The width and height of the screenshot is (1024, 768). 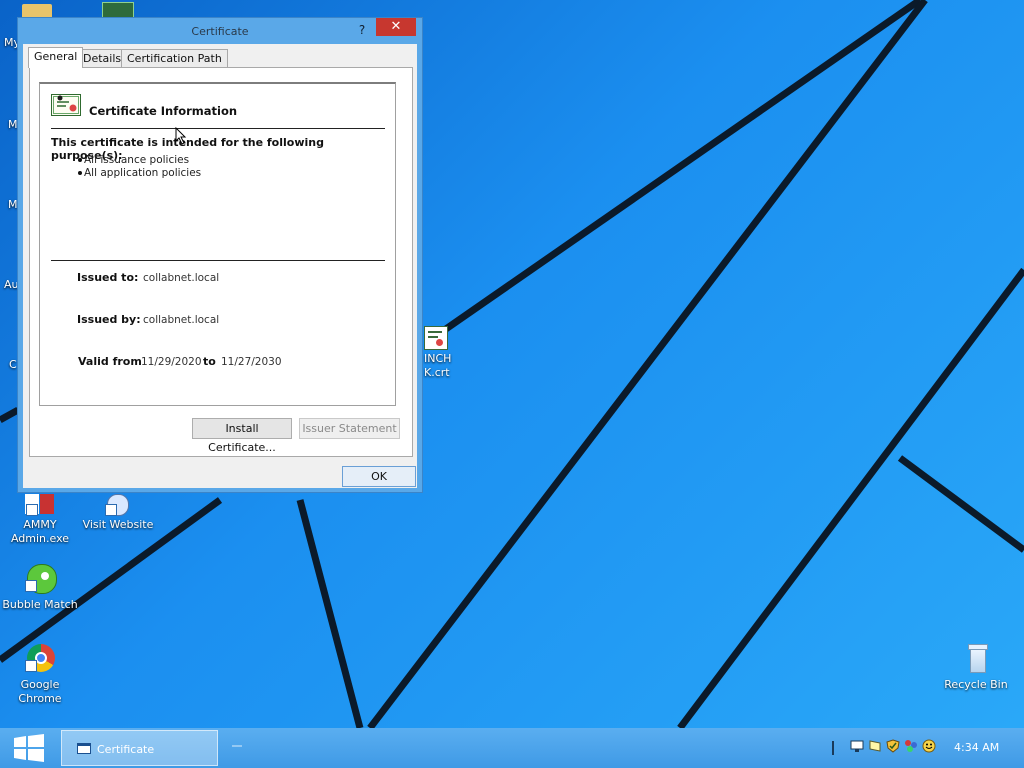 I want to click on desktop-icon-bubble-match: Bubble Match, so click(x=40, y=587).